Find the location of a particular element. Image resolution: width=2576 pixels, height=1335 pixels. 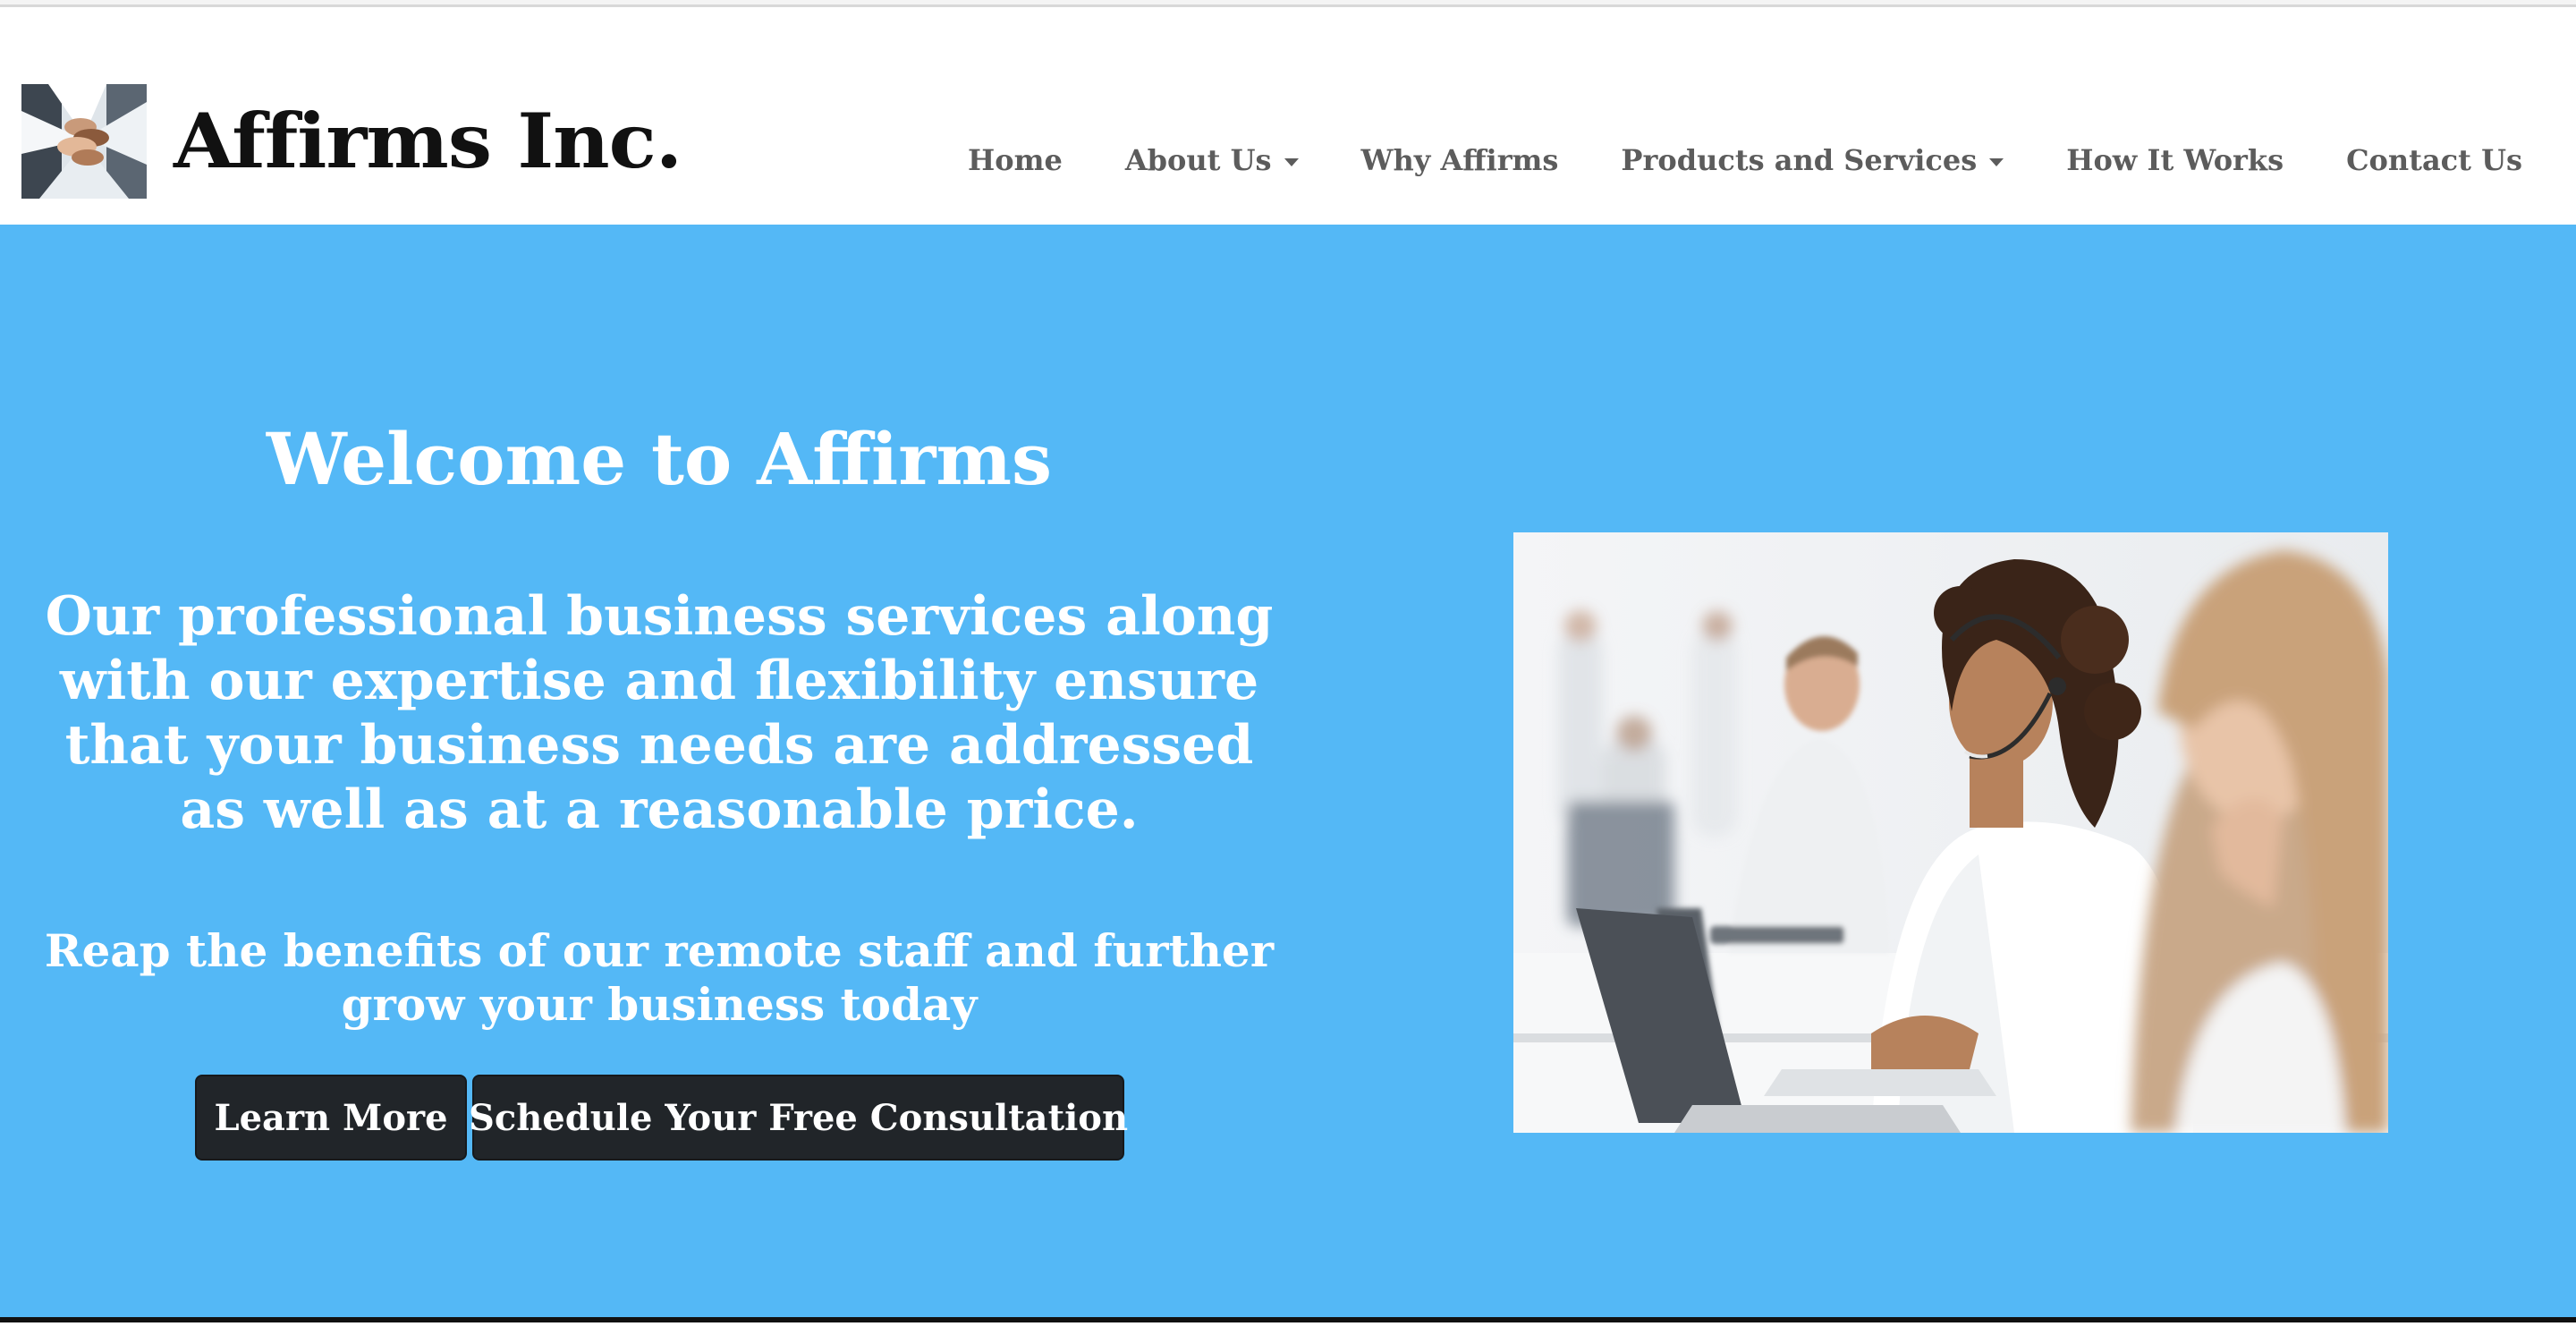

nav-item-label: Why Affirms is located at coordinates (1459, 160).